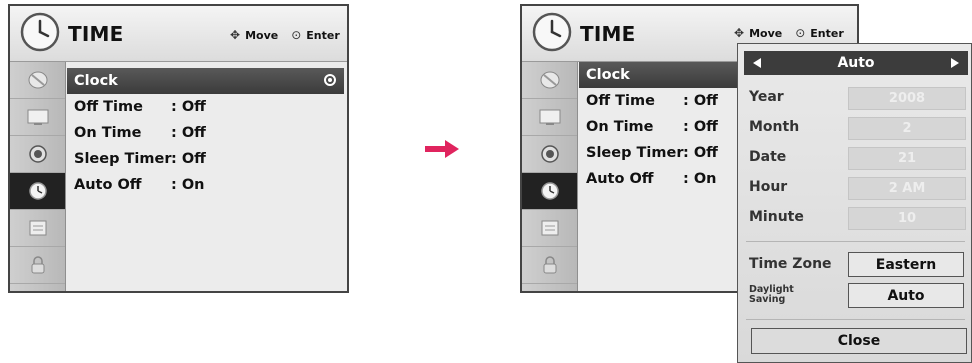 The height and width of the screenshot is (363, 972). I want to click on close-button: Close, so click(859, 341).